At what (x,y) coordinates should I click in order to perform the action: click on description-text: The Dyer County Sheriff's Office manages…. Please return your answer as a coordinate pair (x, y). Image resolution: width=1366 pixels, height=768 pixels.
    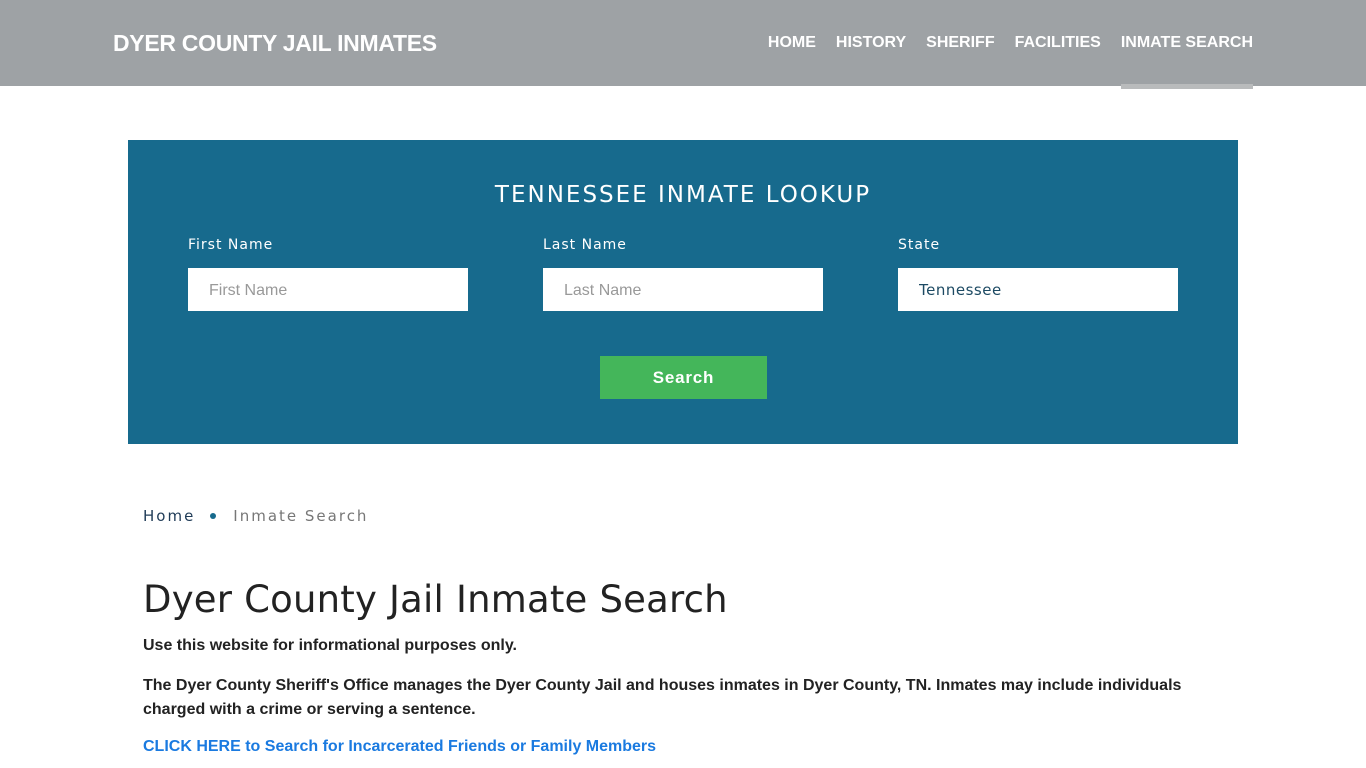
    Looking at the image, I should click on (662, 697).